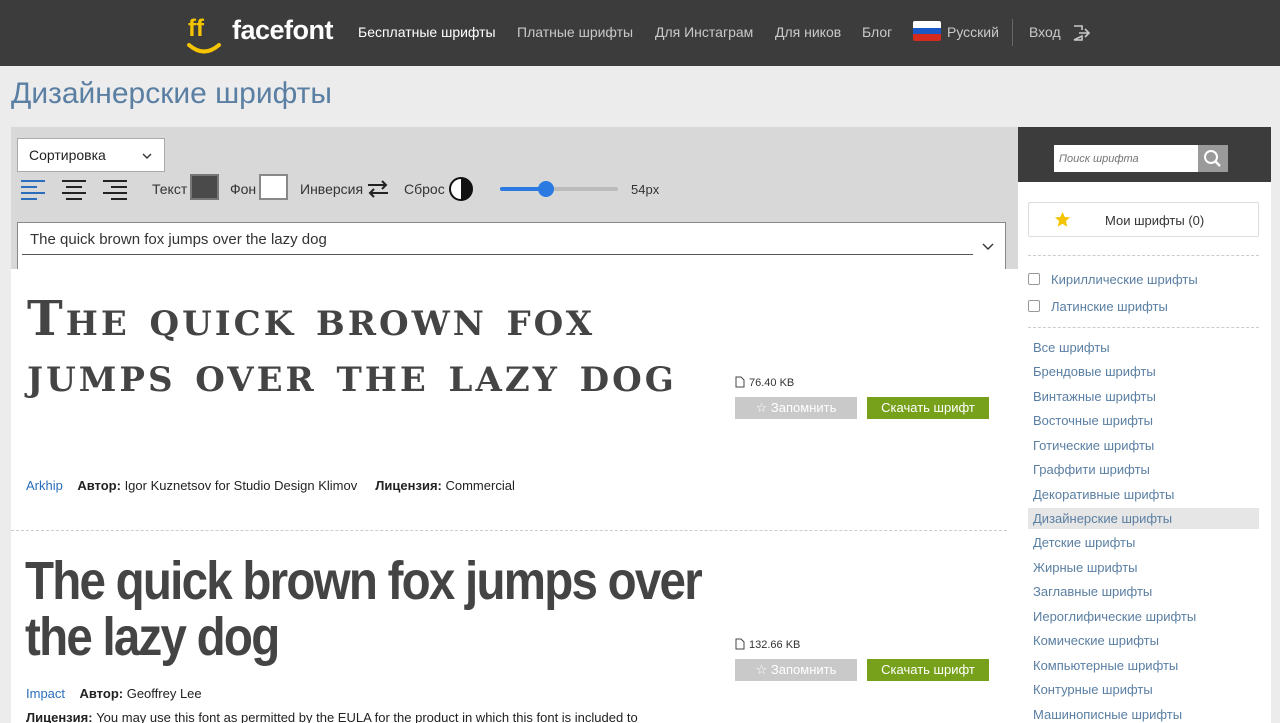 The height and width of the screenshot is (723, 1280). Describe the element at coordinates (332, 189) in the screenshot. I see `inversion-label: Инверсия` at that location.